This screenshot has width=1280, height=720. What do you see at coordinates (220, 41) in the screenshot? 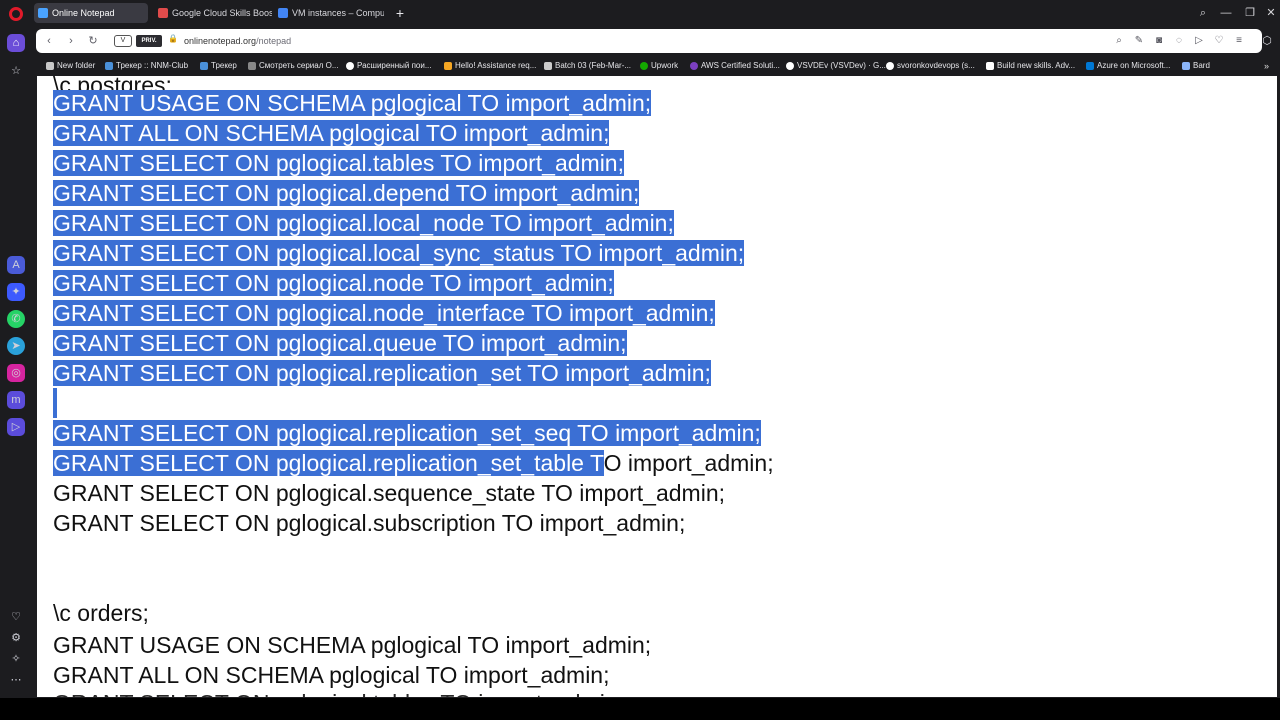
I see `url-host: onlinenotepad.org` at bounding box center [220, 41].